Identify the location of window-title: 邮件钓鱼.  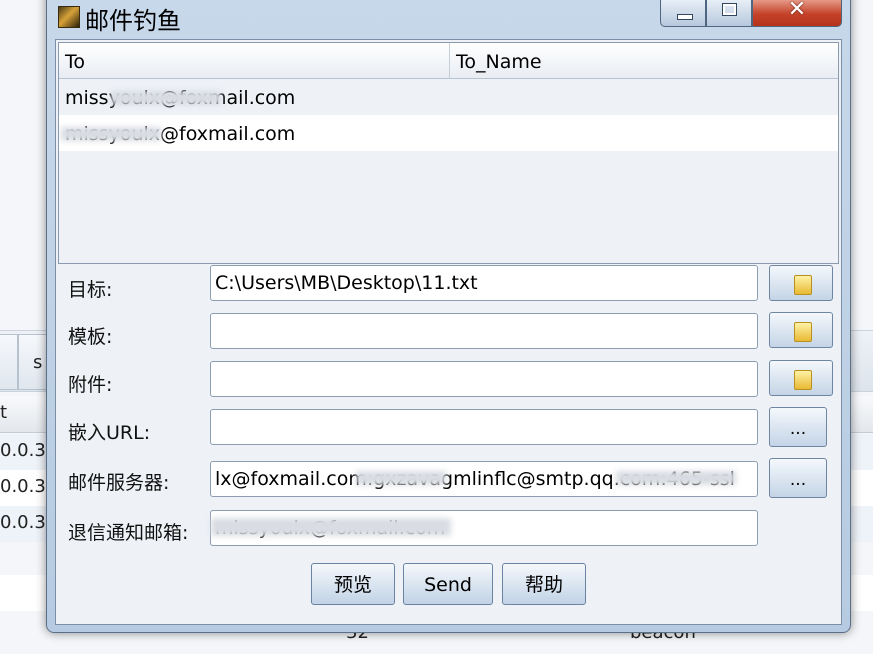
(133, 21).